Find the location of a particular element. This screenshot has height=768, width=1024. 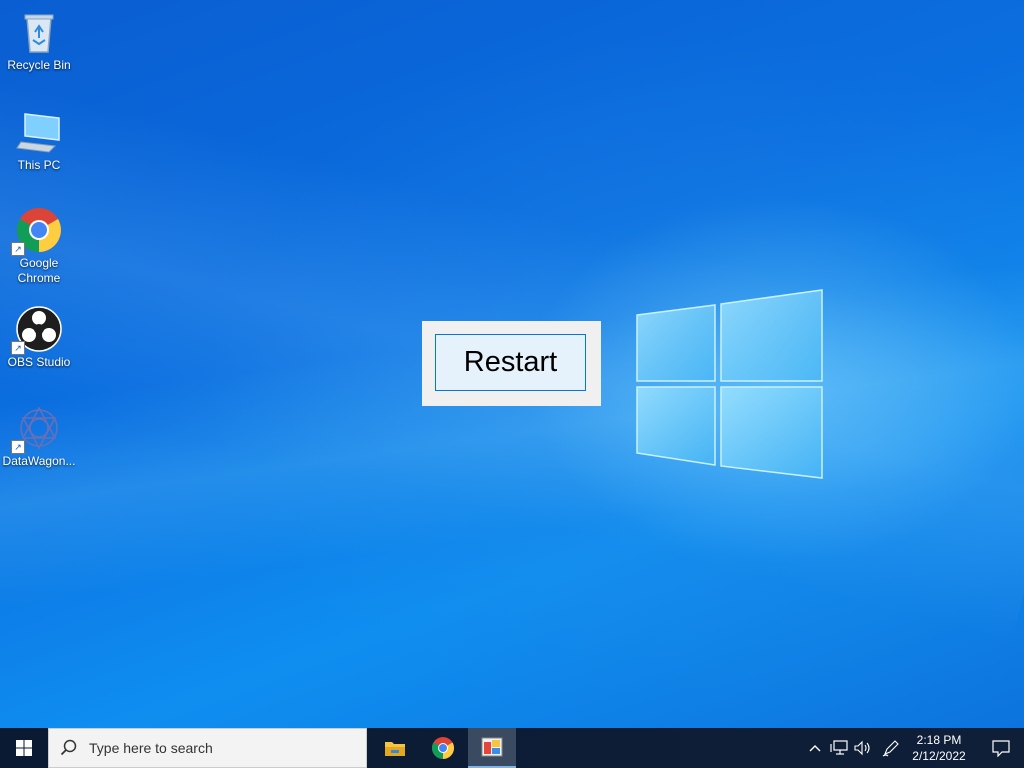

app-icon is located at coordinates (492, 747).